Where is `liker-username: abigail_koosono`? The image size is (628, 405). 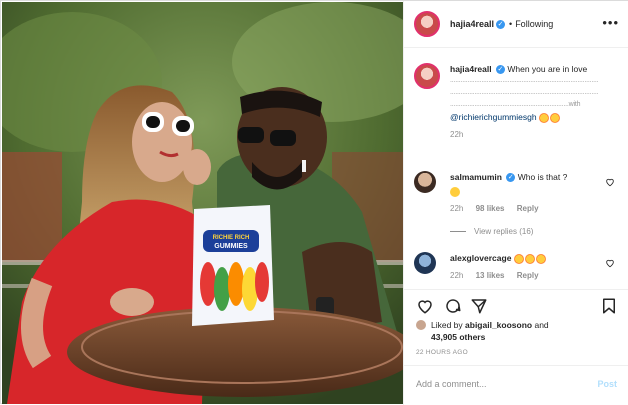 liker-username: abigail_koosono is located at coordinates (498, 325).